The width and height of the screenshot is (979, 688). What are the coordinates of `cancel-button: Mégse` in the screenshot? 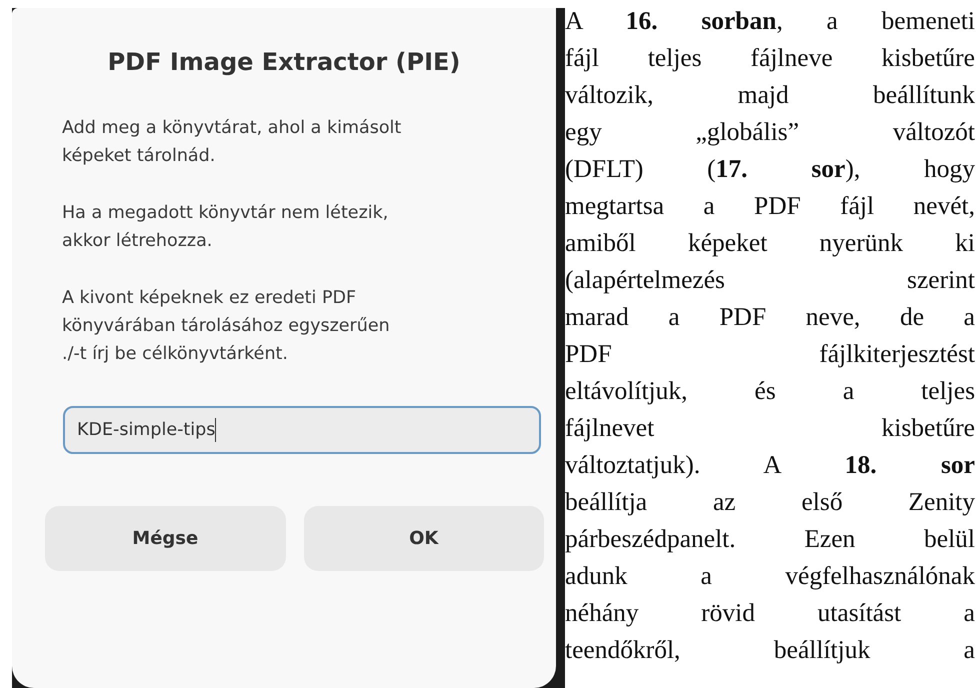 It's located at (165, 538).